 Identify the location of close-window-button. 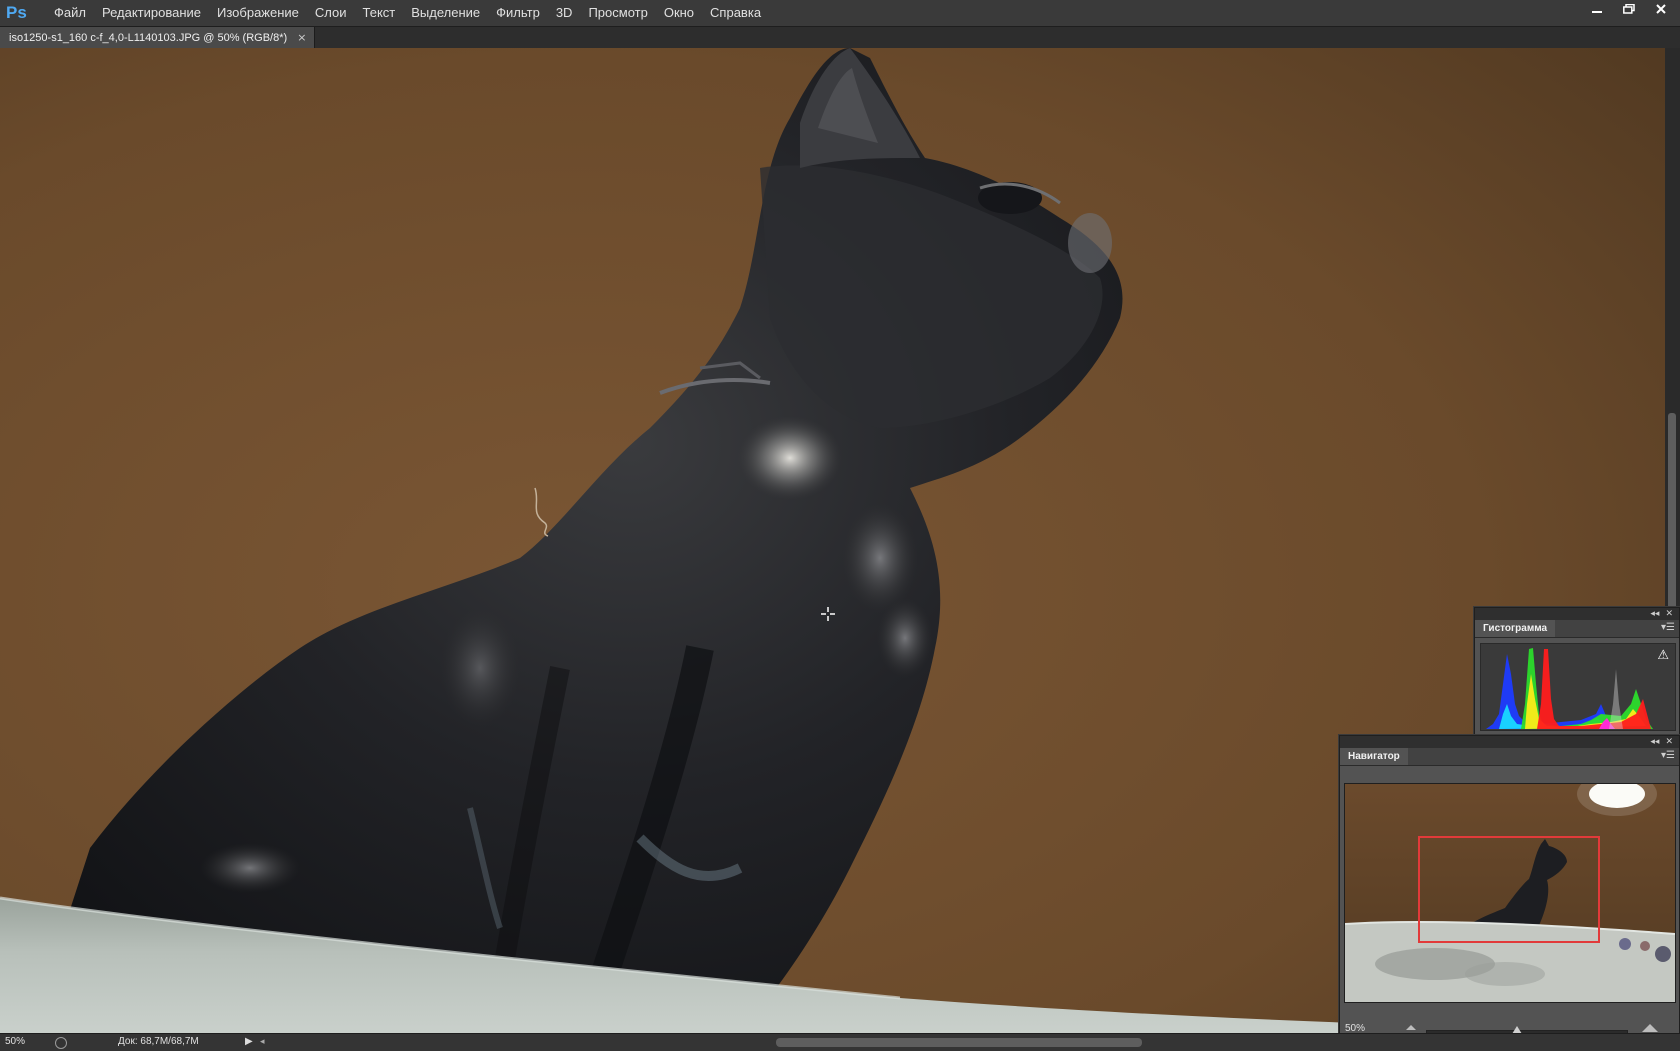
(1661, 9).